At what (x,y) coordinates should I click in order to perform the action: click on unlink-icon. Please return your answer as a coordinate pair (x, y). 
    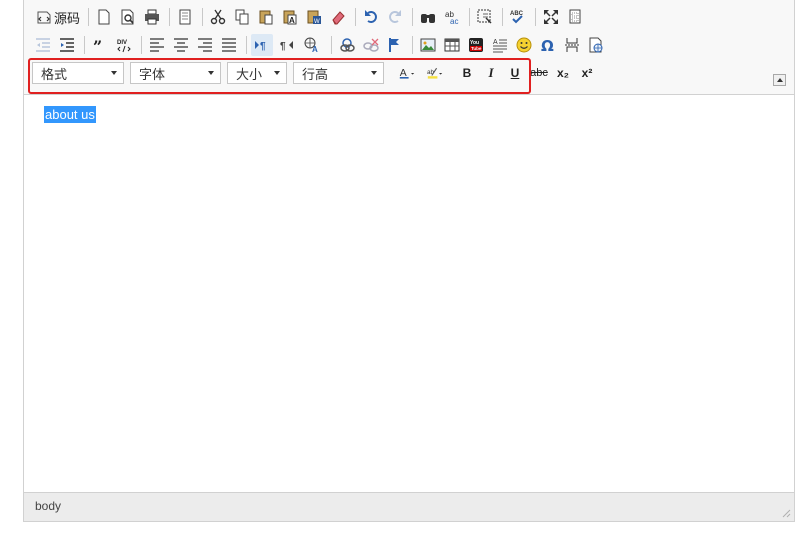
    Looking at the image, I should click on (371, 45).